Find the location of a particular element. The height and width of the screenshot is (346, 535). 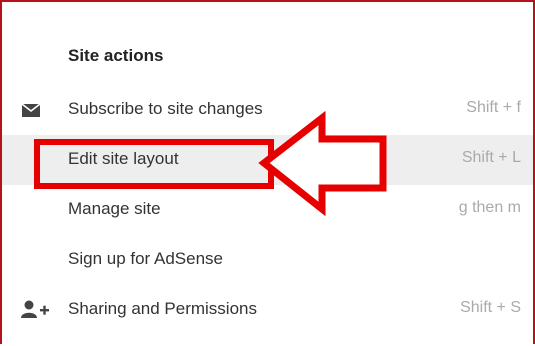

menu-item-shortcut: Shift + f is located at coordinates (493, 107).